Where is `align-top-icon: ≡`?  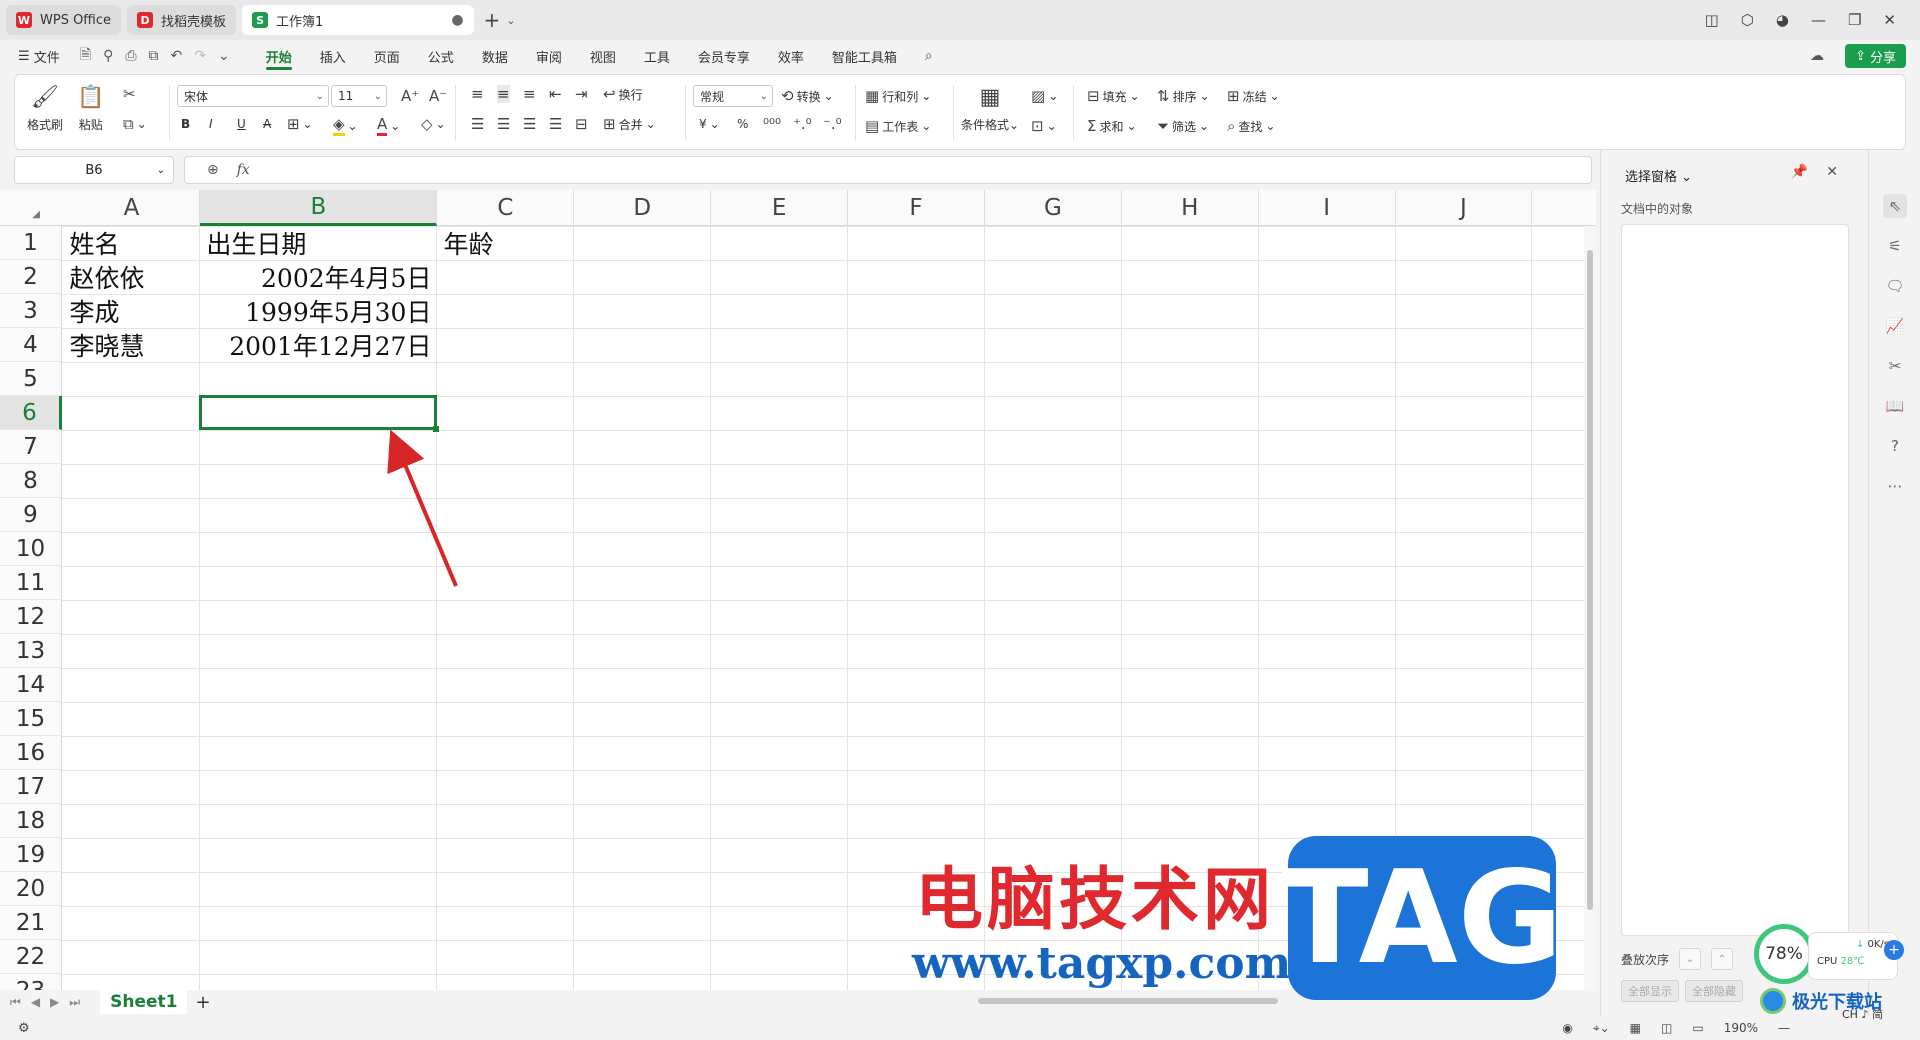
align-top-icon: ≡ is located at coordinates (477, 94).